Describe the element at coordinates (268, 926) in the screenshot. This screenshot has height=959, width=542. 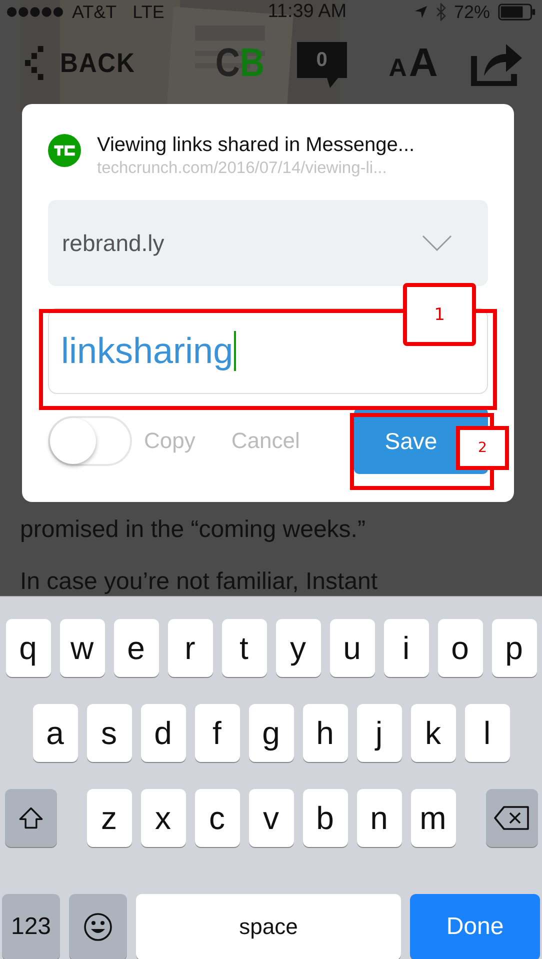
I see `space-key: space` at that location.